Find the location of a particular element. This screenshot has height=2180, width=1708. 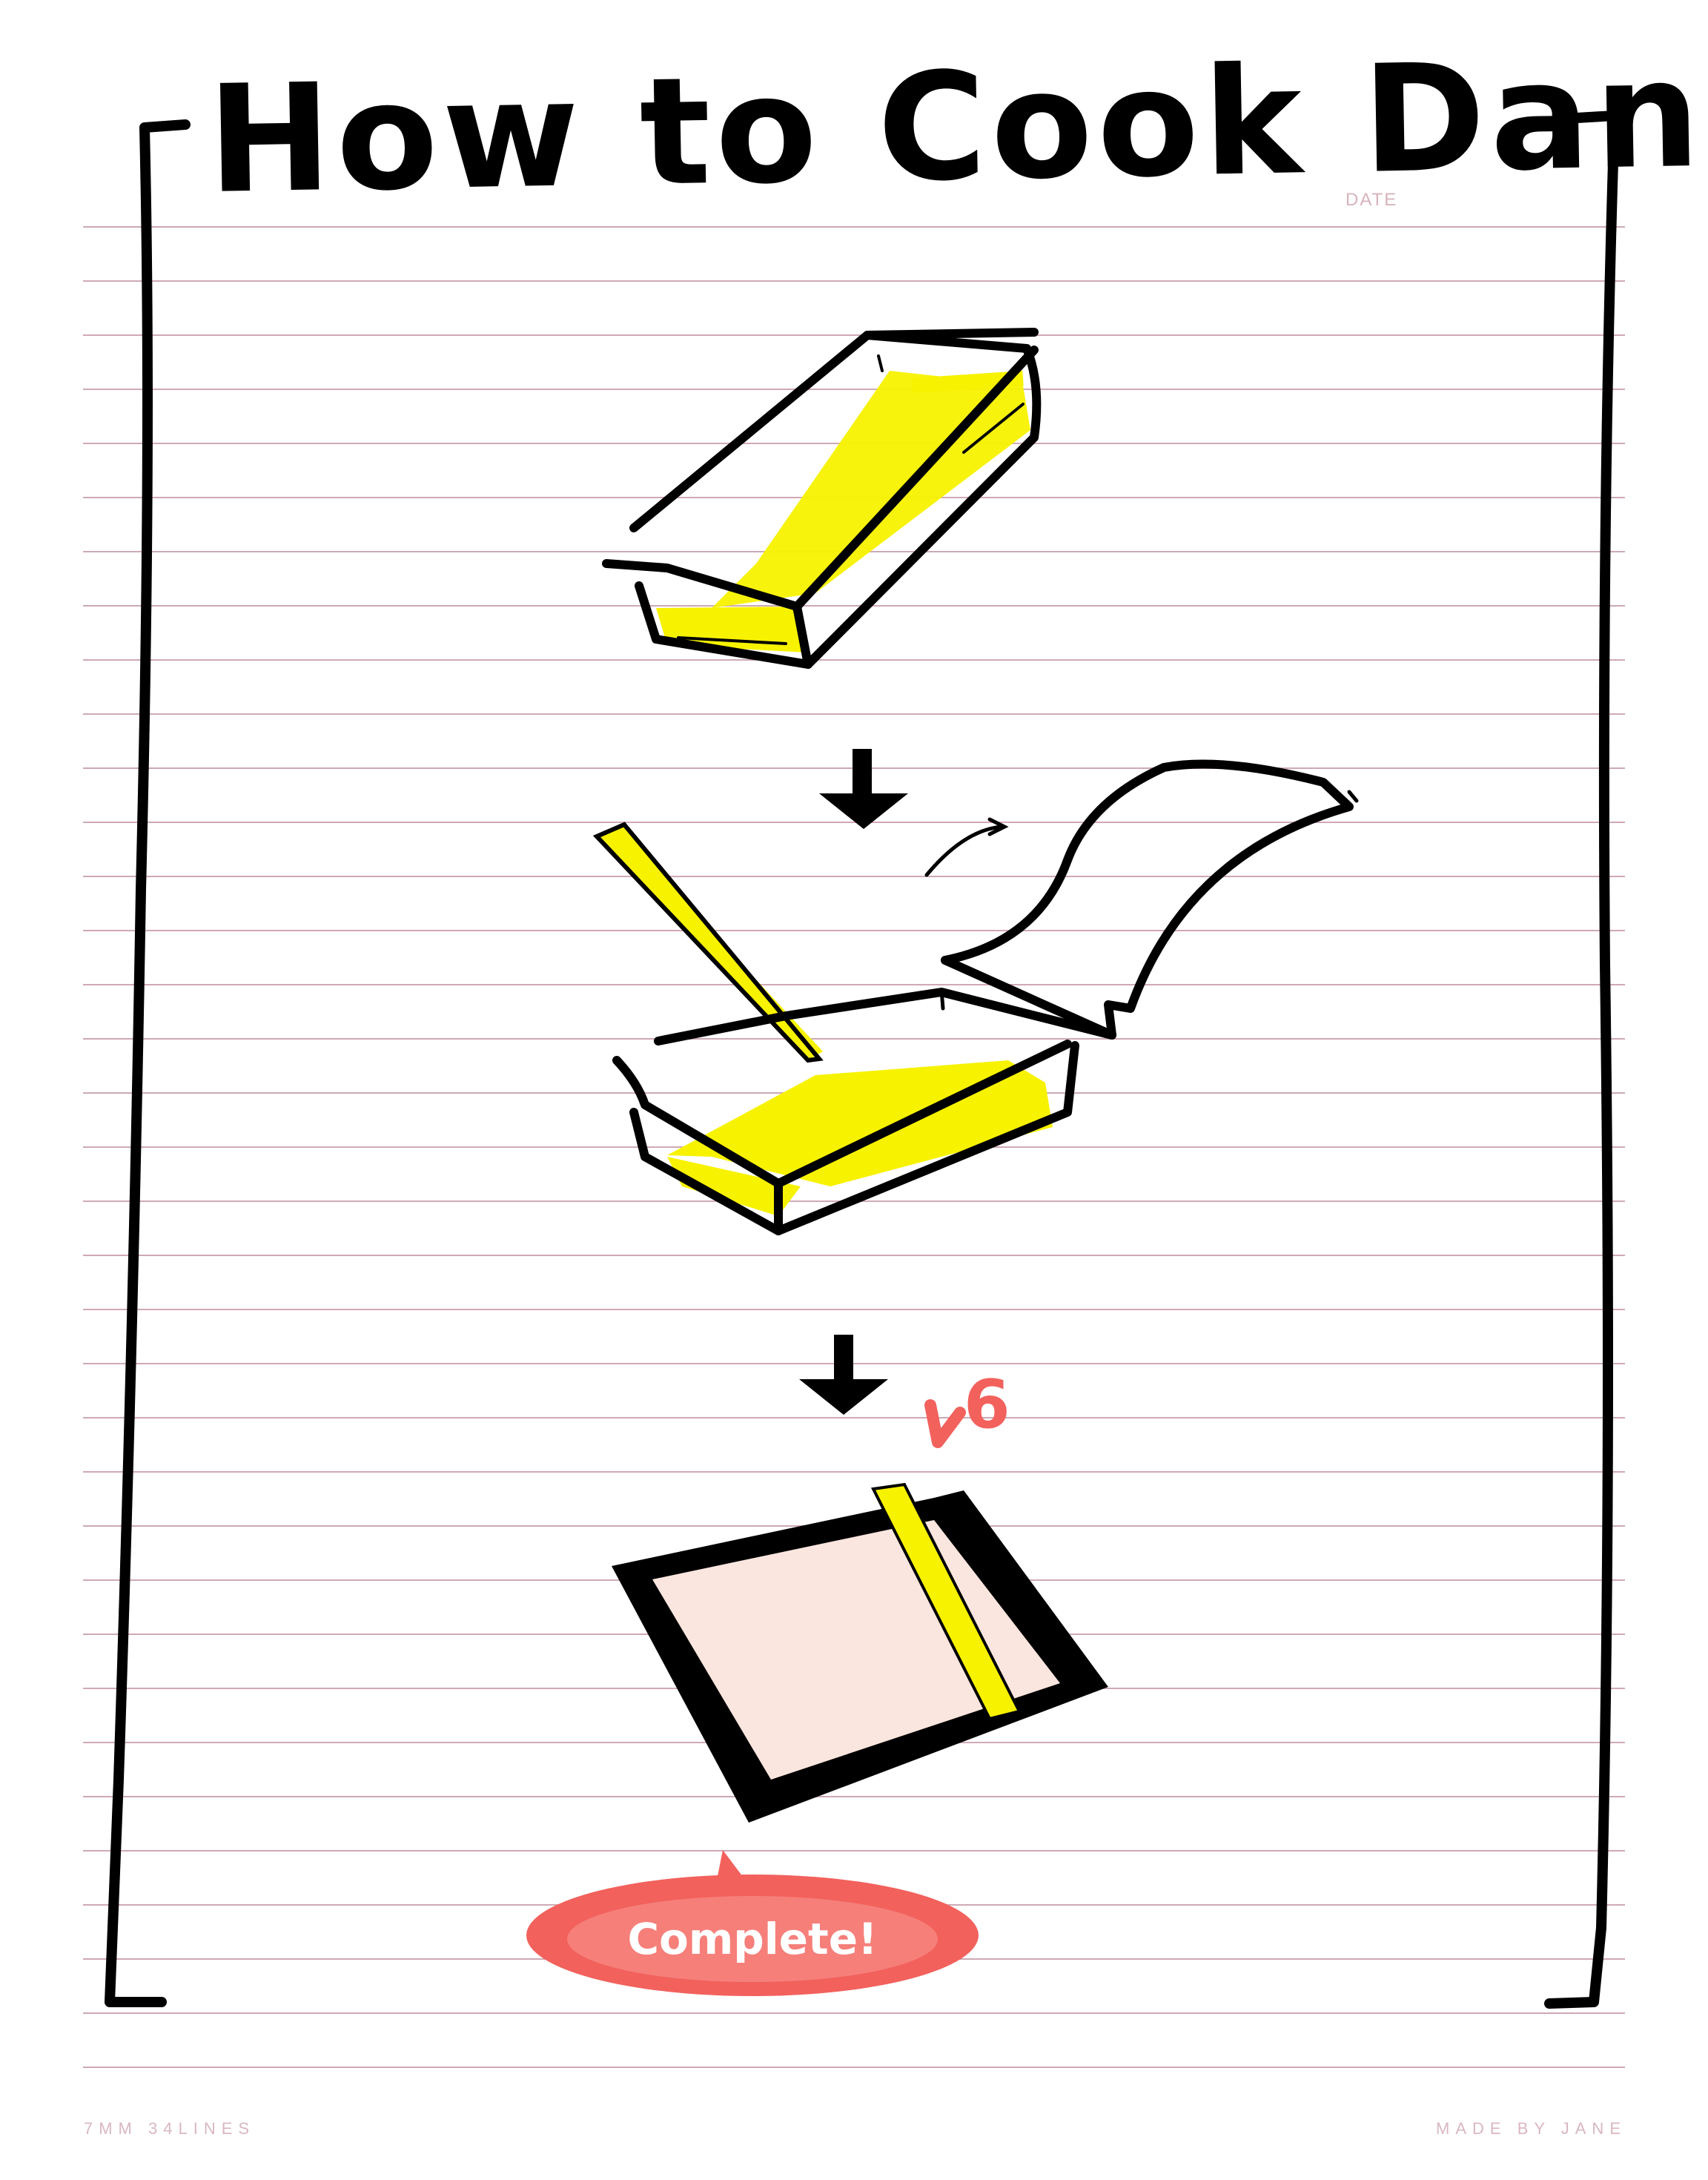

complete-bubble: Complete! is located at coordinates (752, 1923).